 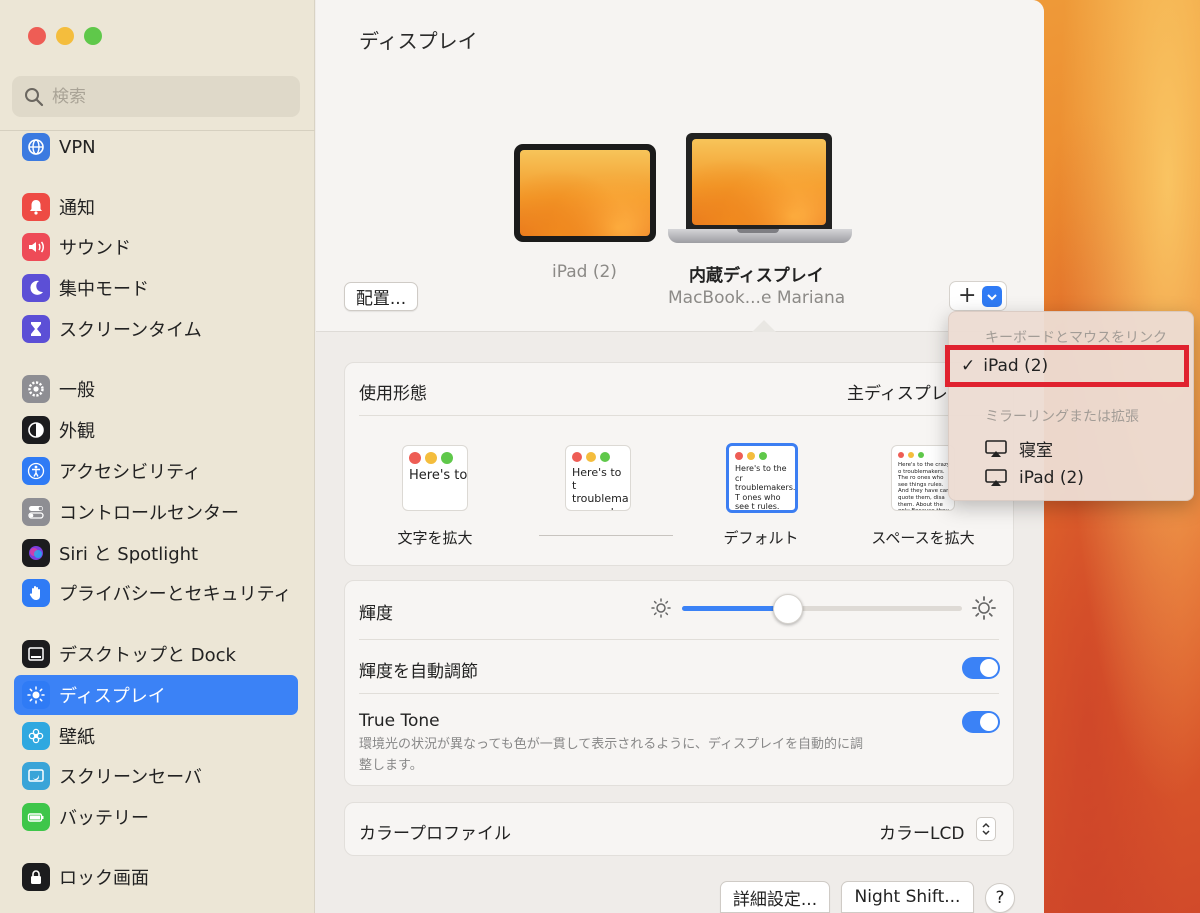 What do you see at coordinates (399, 721) in the screenshot?
I see `true-tone-label: True Tone` at bounding box center [399, 721].